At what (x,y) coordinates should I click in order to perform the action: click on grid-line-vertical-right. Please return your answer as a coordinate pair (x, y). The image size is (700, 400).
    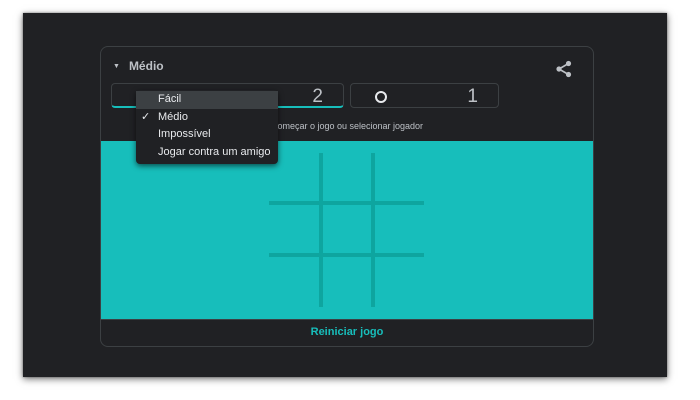
    Looking at the image, I should click on (373, 230).